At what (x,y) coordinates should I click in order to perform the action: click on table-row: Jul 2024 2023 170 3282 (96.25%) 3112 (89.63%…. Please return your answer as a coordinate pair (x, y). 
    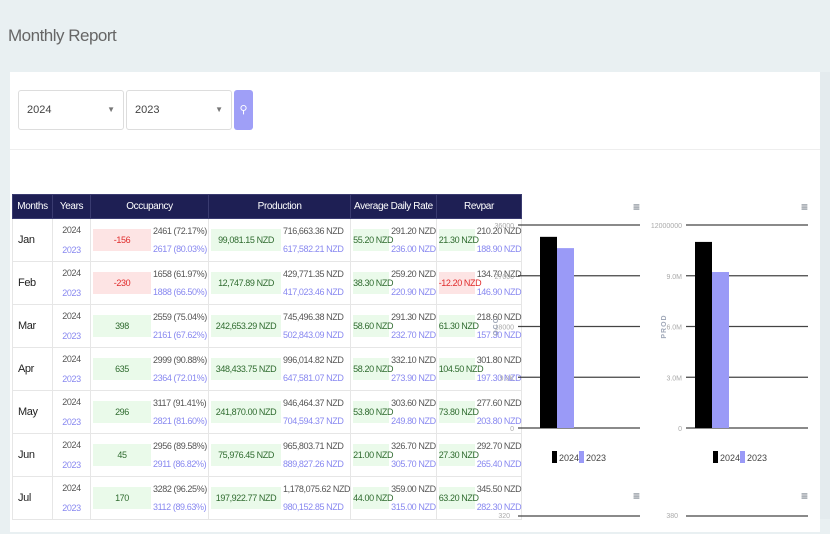
    Looking at the image, I should click on (267, 498).